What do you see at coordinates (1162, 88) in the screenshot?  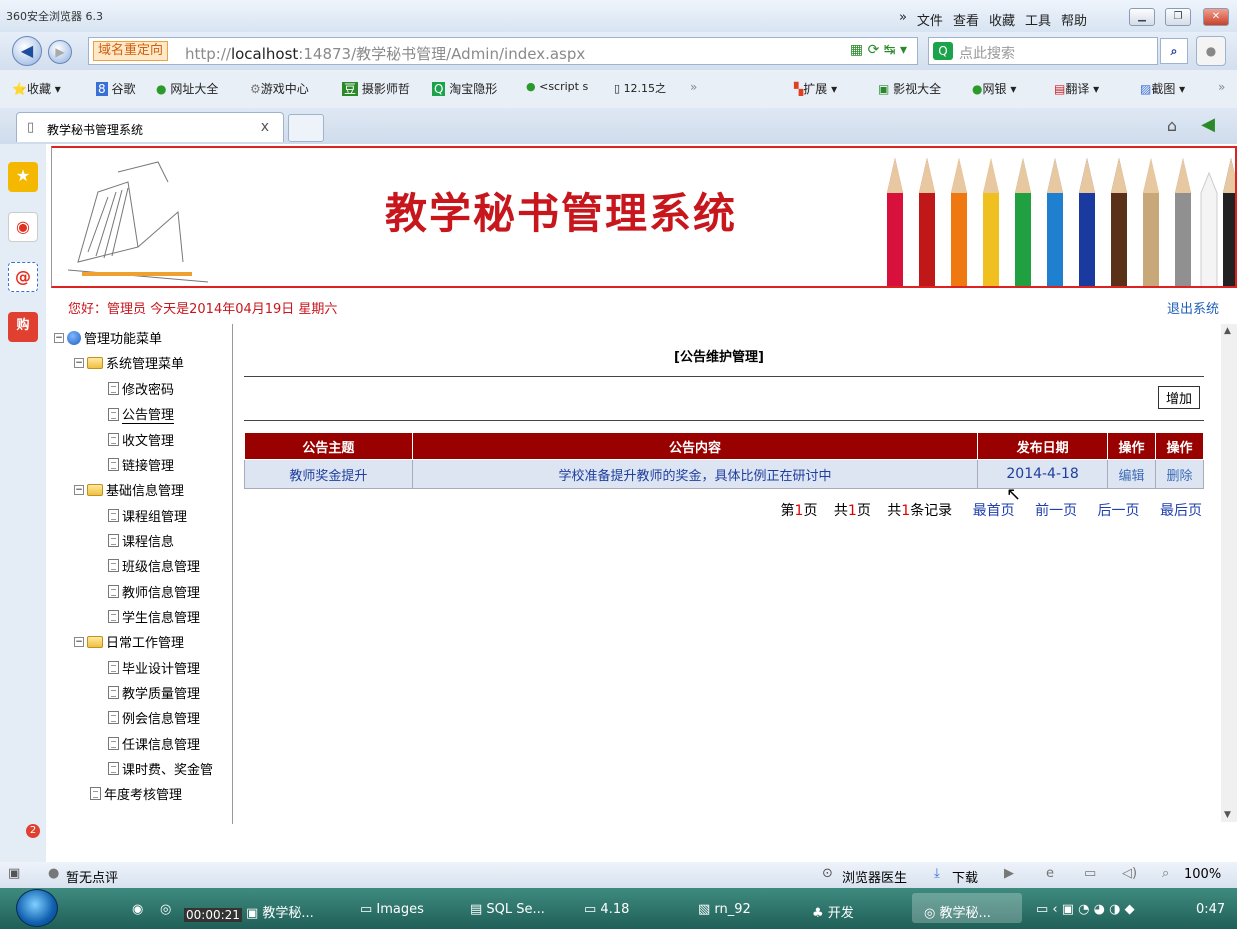 I see `tool-screenshot: ▨截图 ▾` at bounding box center [1162, 88].